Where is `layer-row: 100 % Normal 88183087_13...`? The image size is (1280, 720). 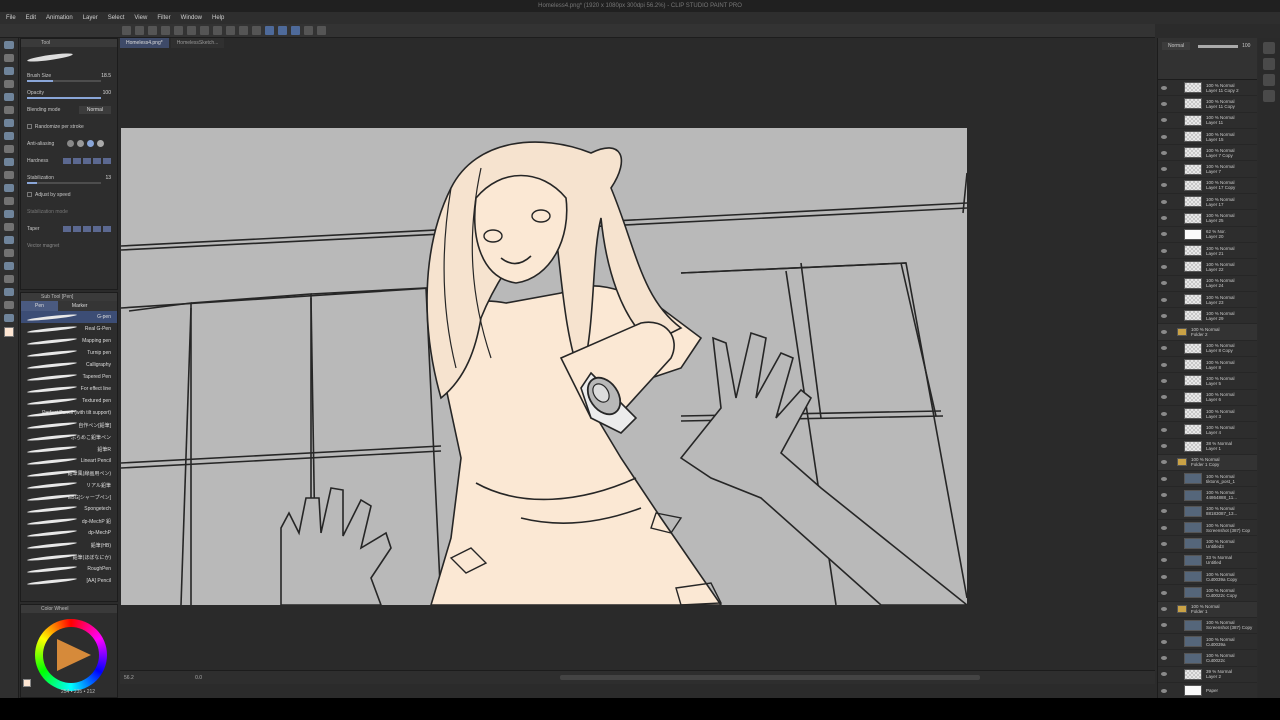 layer-row: 100 % Normal 88183087_13... is located at coordinates (1207, 512).